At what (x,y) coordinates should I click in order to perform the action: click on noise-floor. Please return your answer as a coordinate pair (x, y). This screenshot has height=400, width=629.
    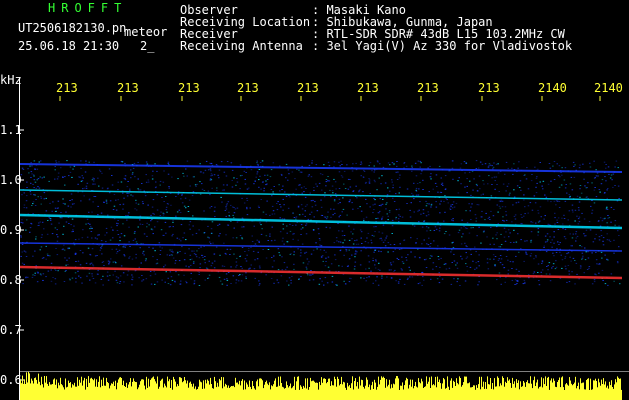
    Looking at the image, I should click on (324, 385).